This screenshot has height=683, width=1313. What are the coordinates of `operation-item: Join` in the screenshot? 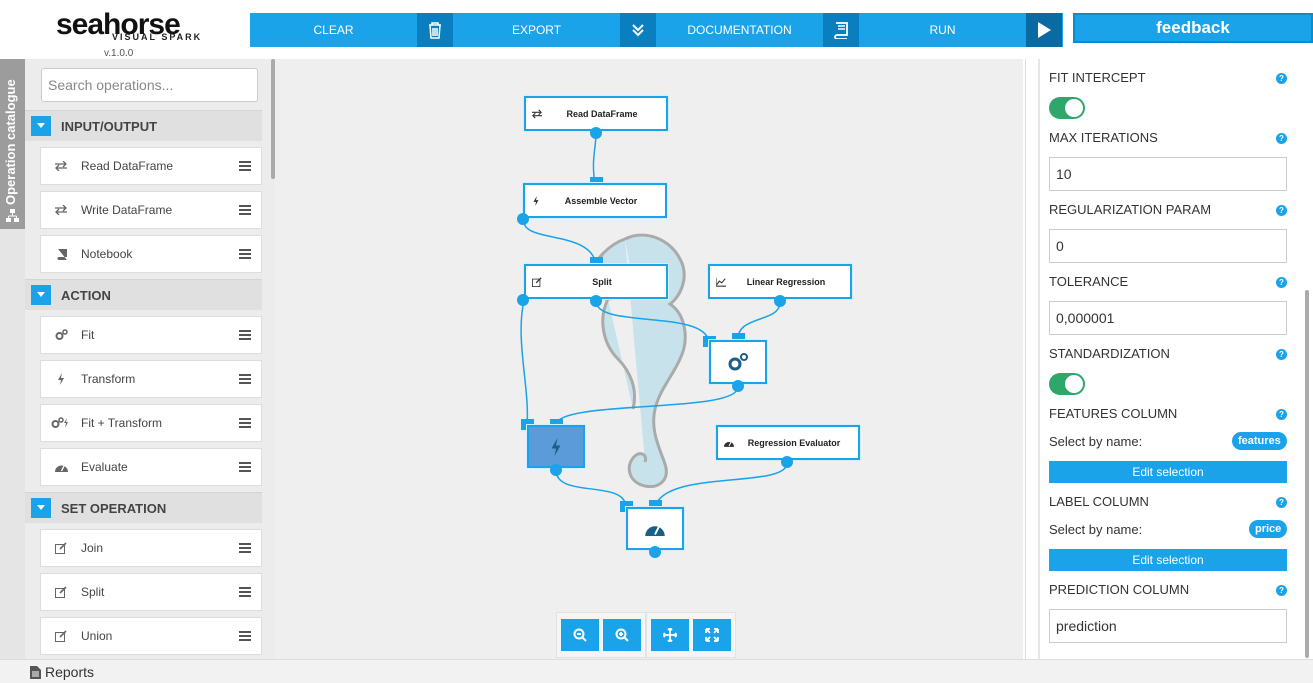 It's located at (151, 548).